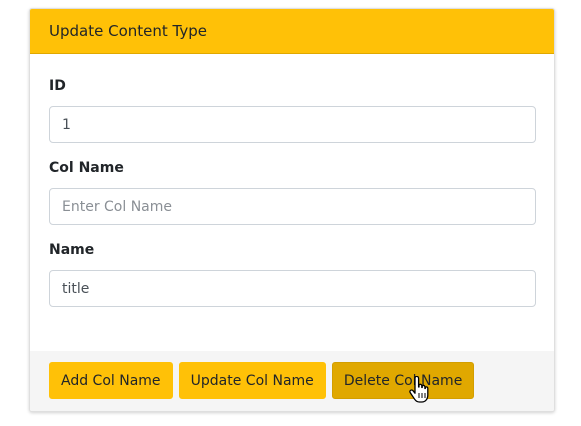  I want to click on id-label: ID, so click(57, 86).